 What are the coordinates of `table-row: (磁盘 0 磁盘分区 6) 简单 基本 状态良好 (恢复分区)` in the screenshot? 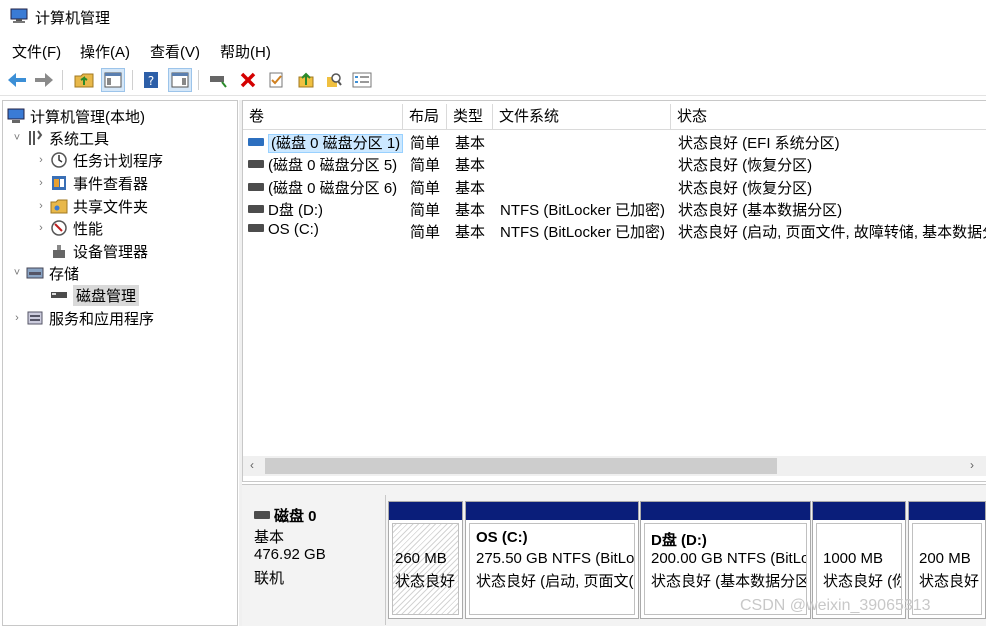 It's located at (614, 187).